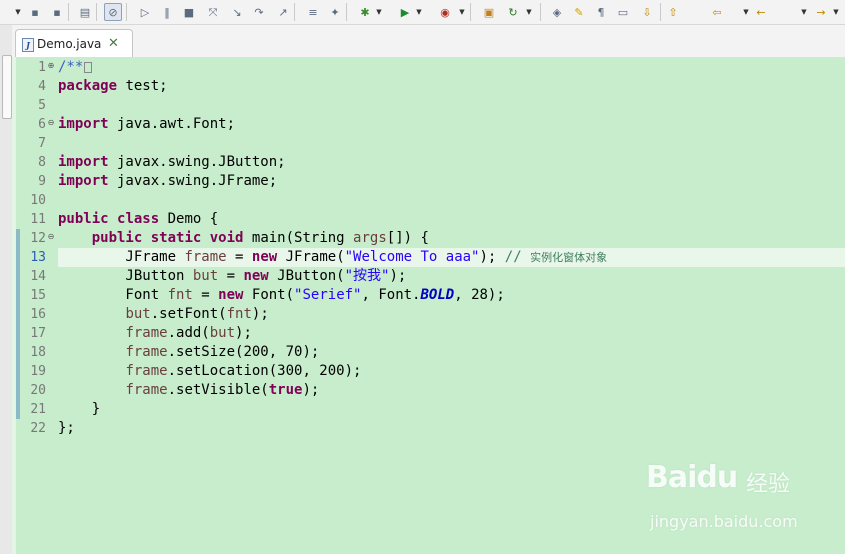 The width and height of the screenshot is (845, 554). I want to click on code-token: main(String, so click(298, 238).